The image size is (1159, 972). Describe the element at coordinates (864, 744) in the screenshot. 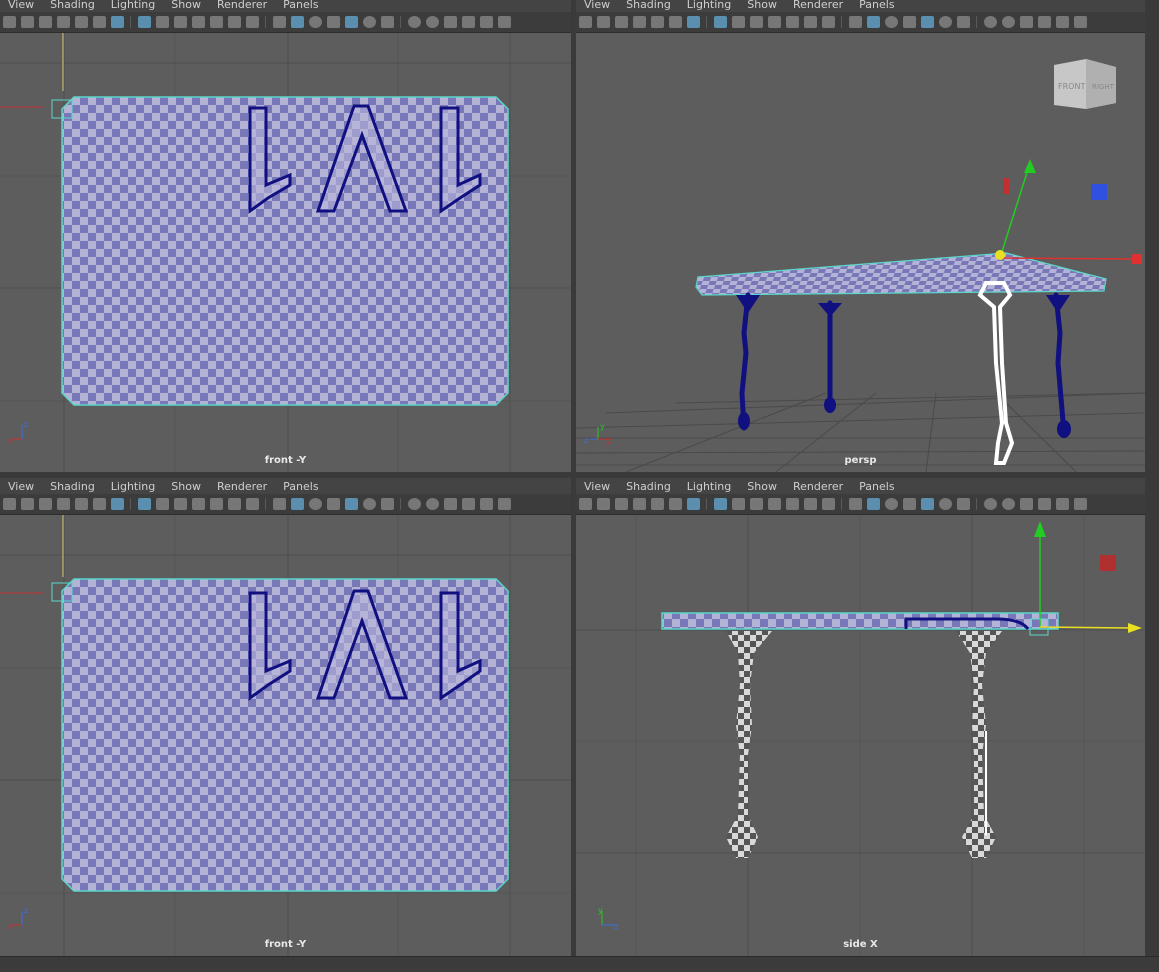

I see `table-legs-side` at that location.